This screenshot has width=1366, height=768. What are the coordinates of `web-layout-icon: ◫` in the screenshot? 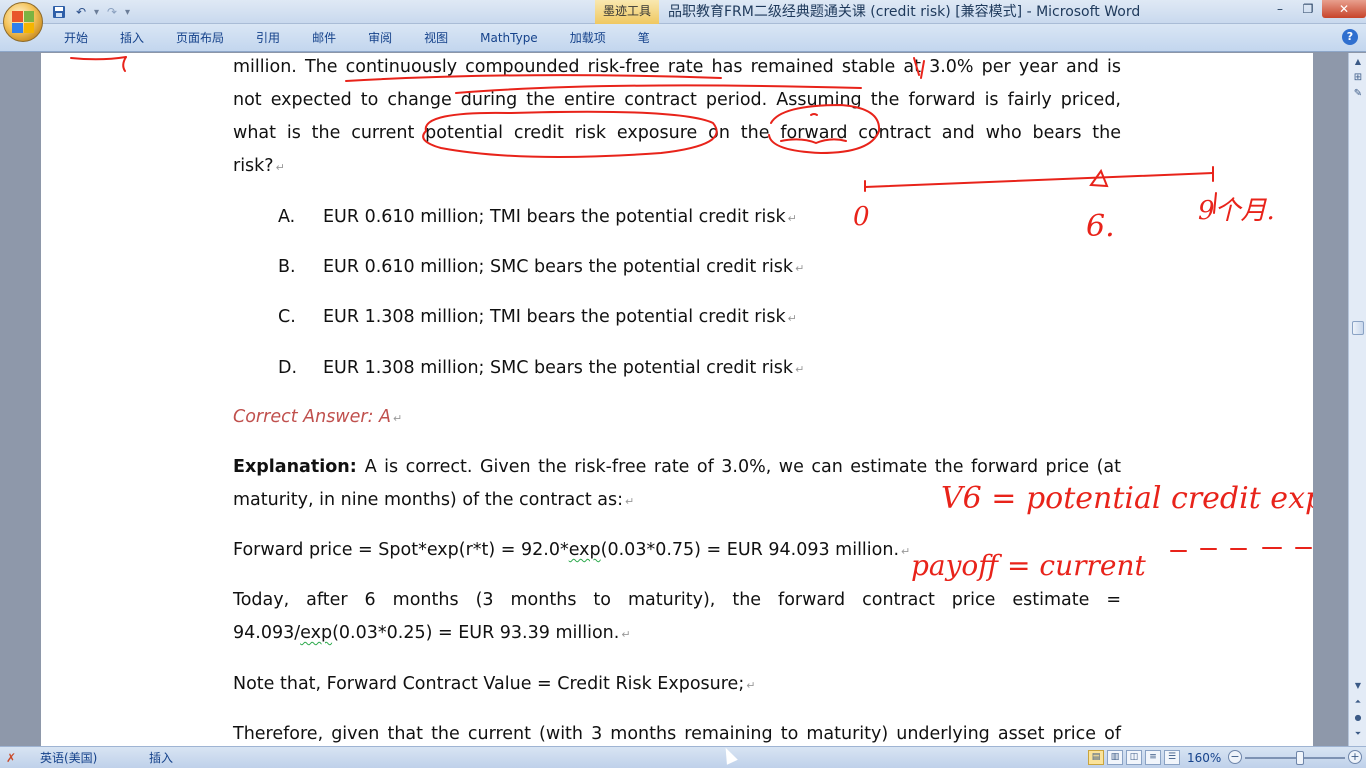 It's located at (1134, 757).